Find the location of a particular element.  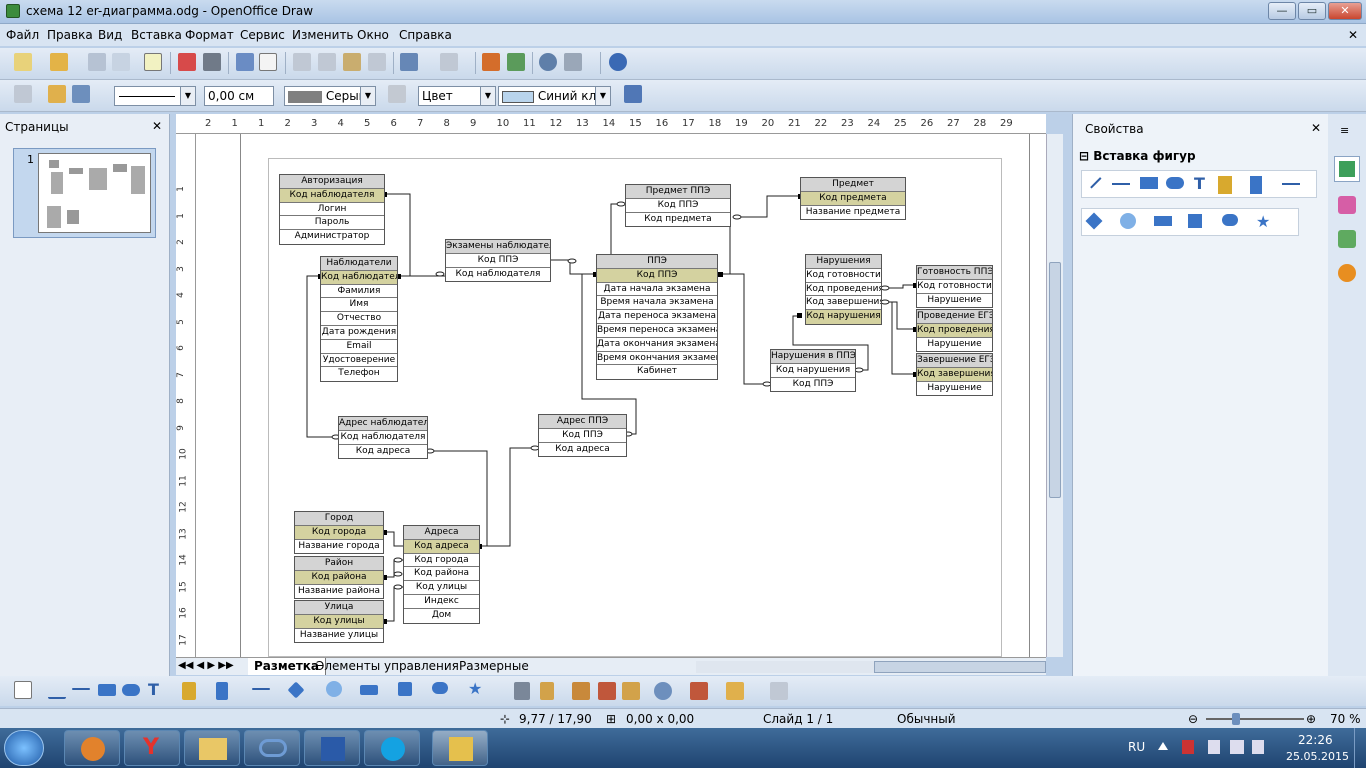

menu-file: Файл is located at coordinates (22, 35).